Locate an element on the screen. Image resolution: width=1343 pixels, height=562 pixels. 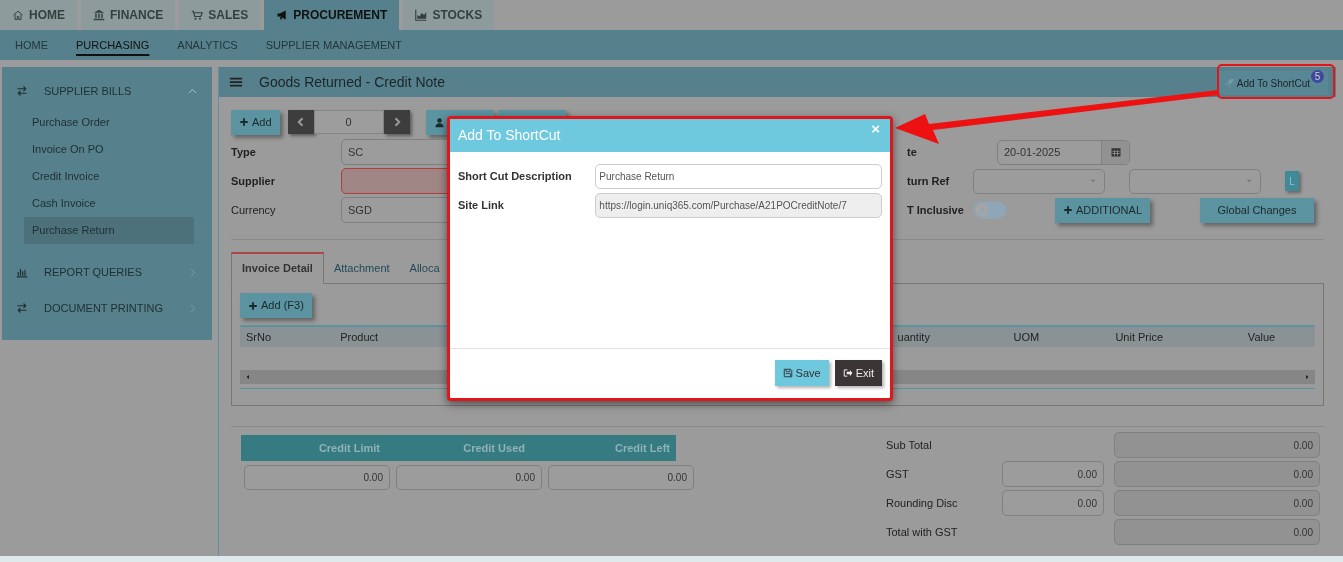
field-label: Short Cut Description is located at coordinates (515, 177).